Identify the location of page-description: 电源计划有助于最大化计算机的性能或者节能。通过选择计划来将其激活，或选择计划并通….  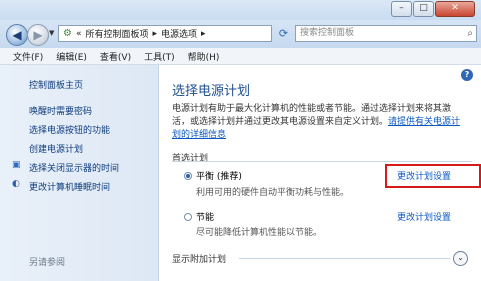
(320, 122).